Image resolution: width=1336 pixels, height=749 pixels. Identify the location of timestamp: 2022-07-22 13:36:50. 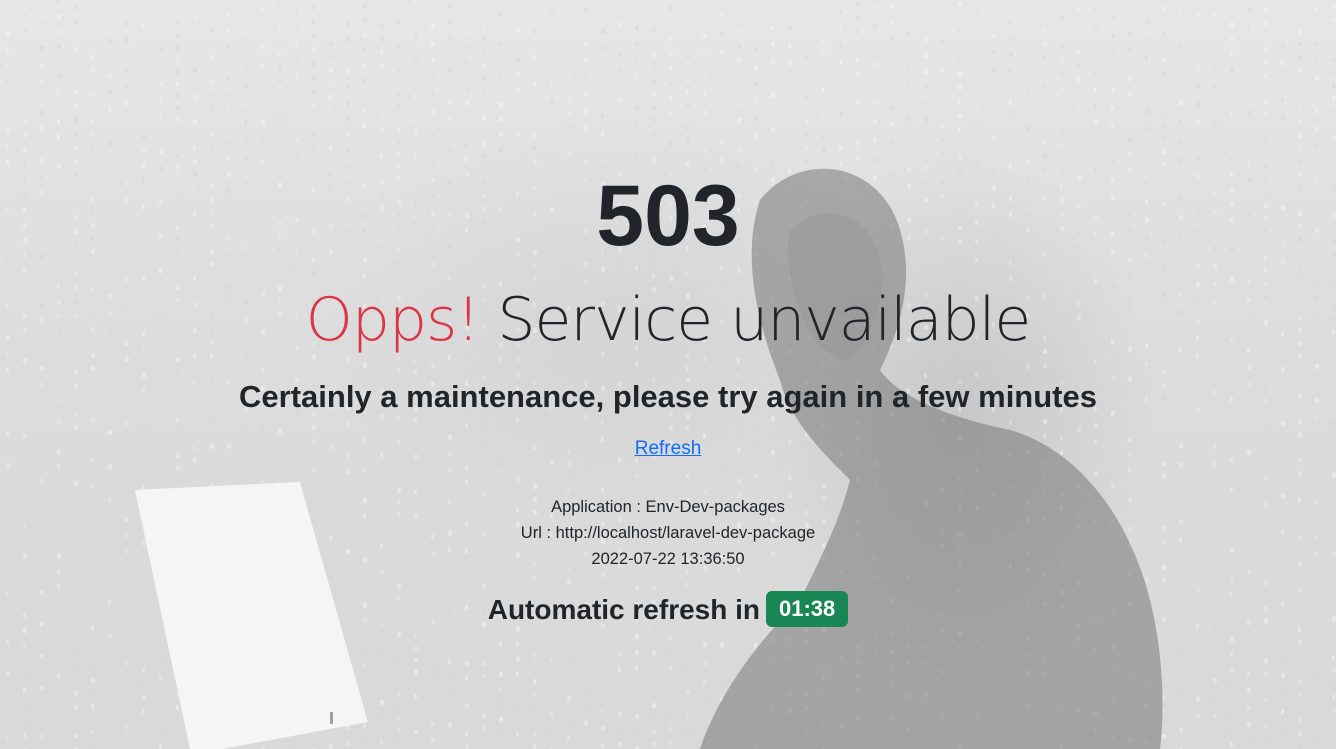
(668, 559).